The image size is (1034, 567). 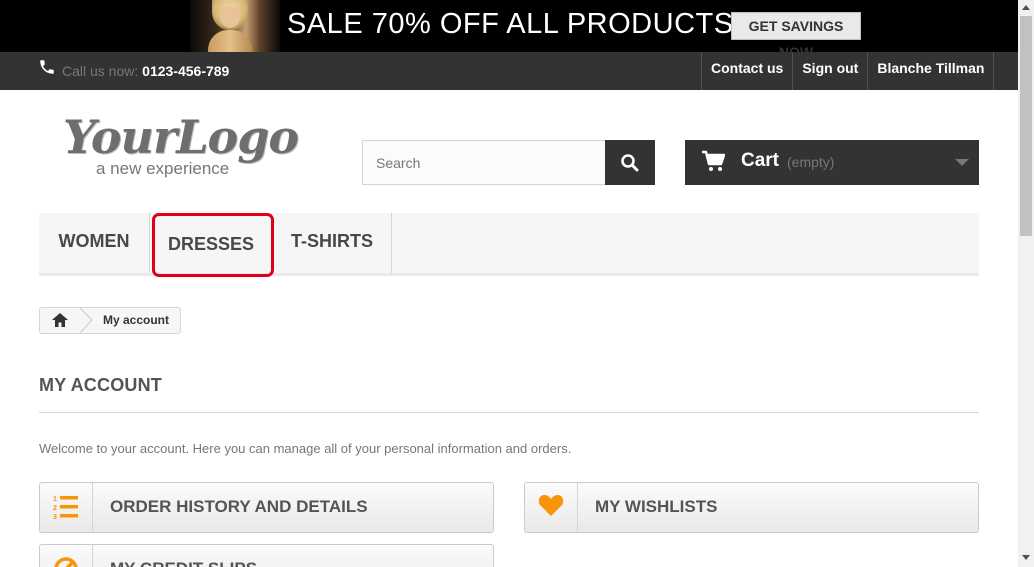 I want to click on logo-tagline: a new experience, so click(x=163, y=168).